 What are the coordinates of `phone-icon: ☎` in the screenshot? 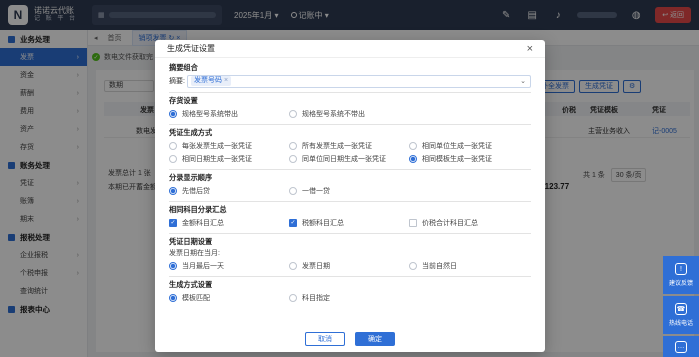 It's located at (681, 309).